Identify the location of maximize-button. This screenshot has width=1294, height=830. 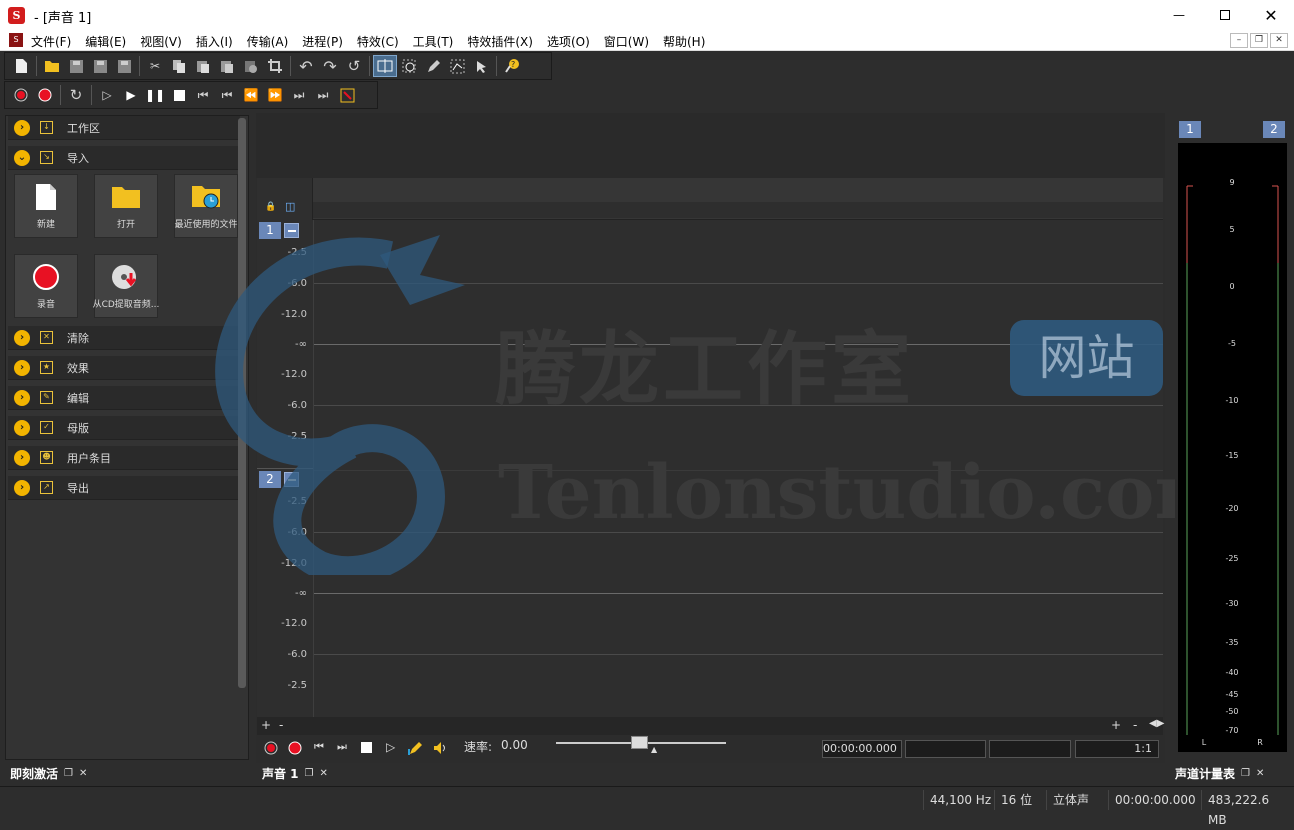
(1225, 15).